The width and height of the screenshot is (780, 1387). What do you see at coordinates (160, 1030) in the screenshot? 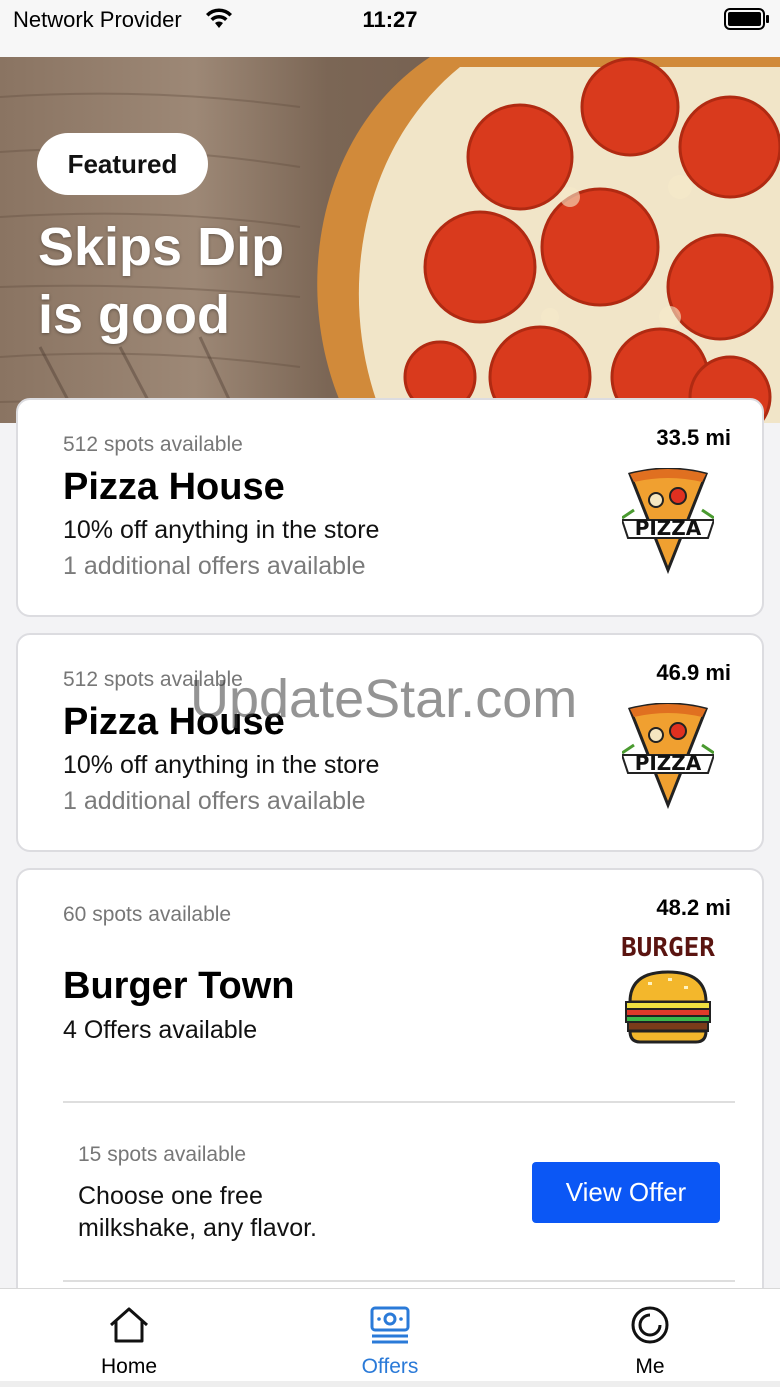
I see `offers-count: 4 Offers available` at bounding box center [160, 1030].